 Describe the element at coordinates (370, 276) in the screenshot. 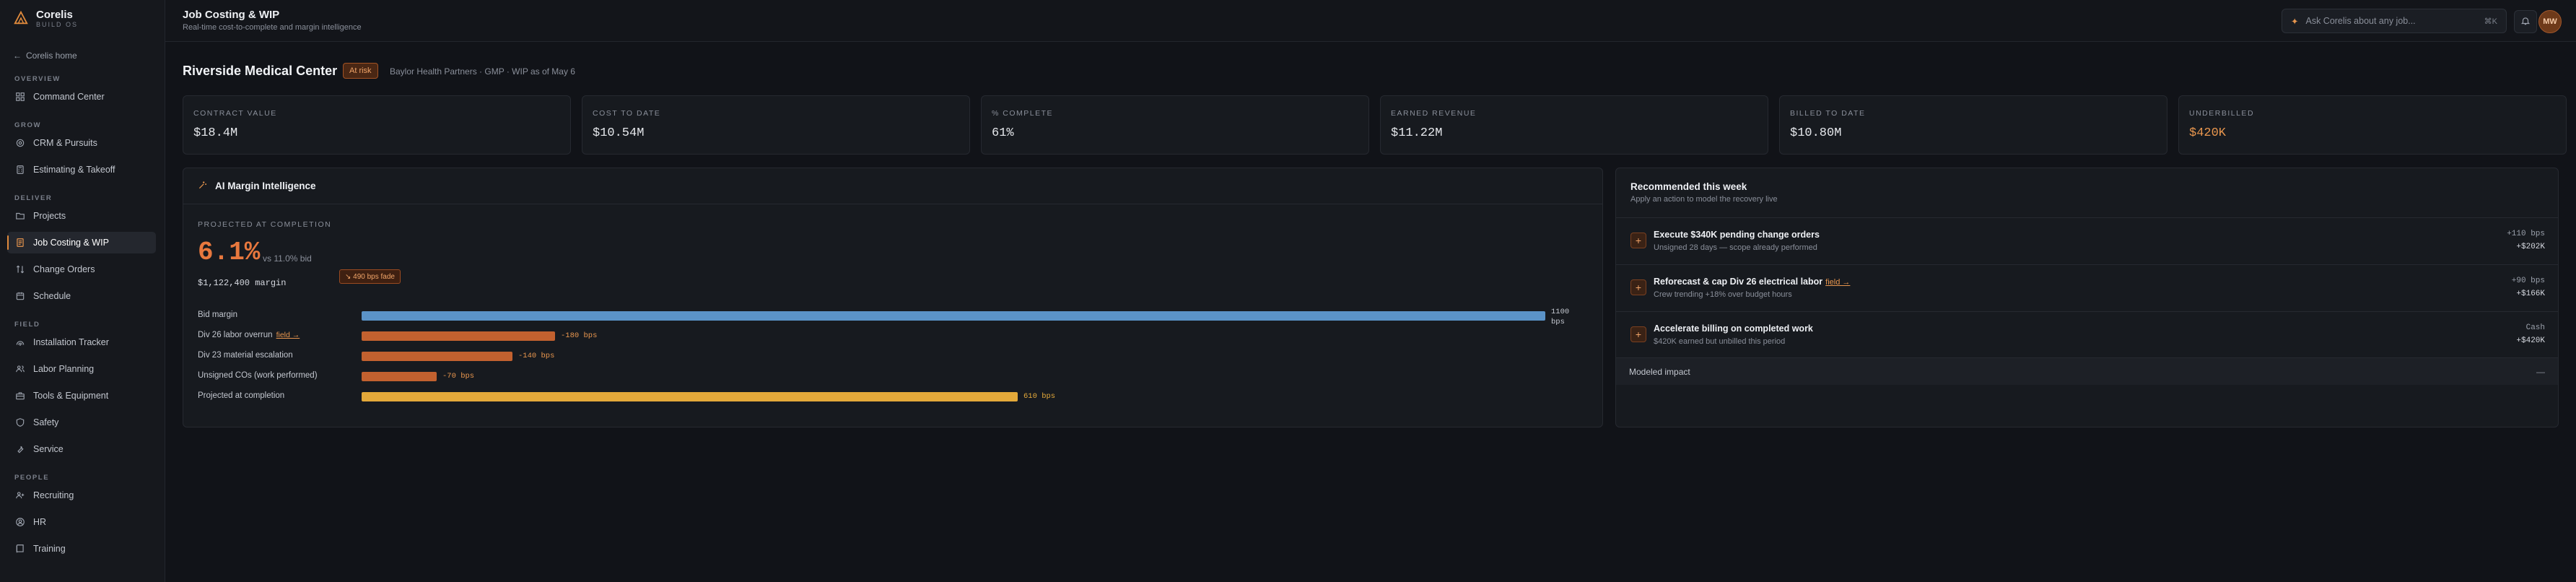

I see `fade-badge: ↘ 490 bps fade` at that location.